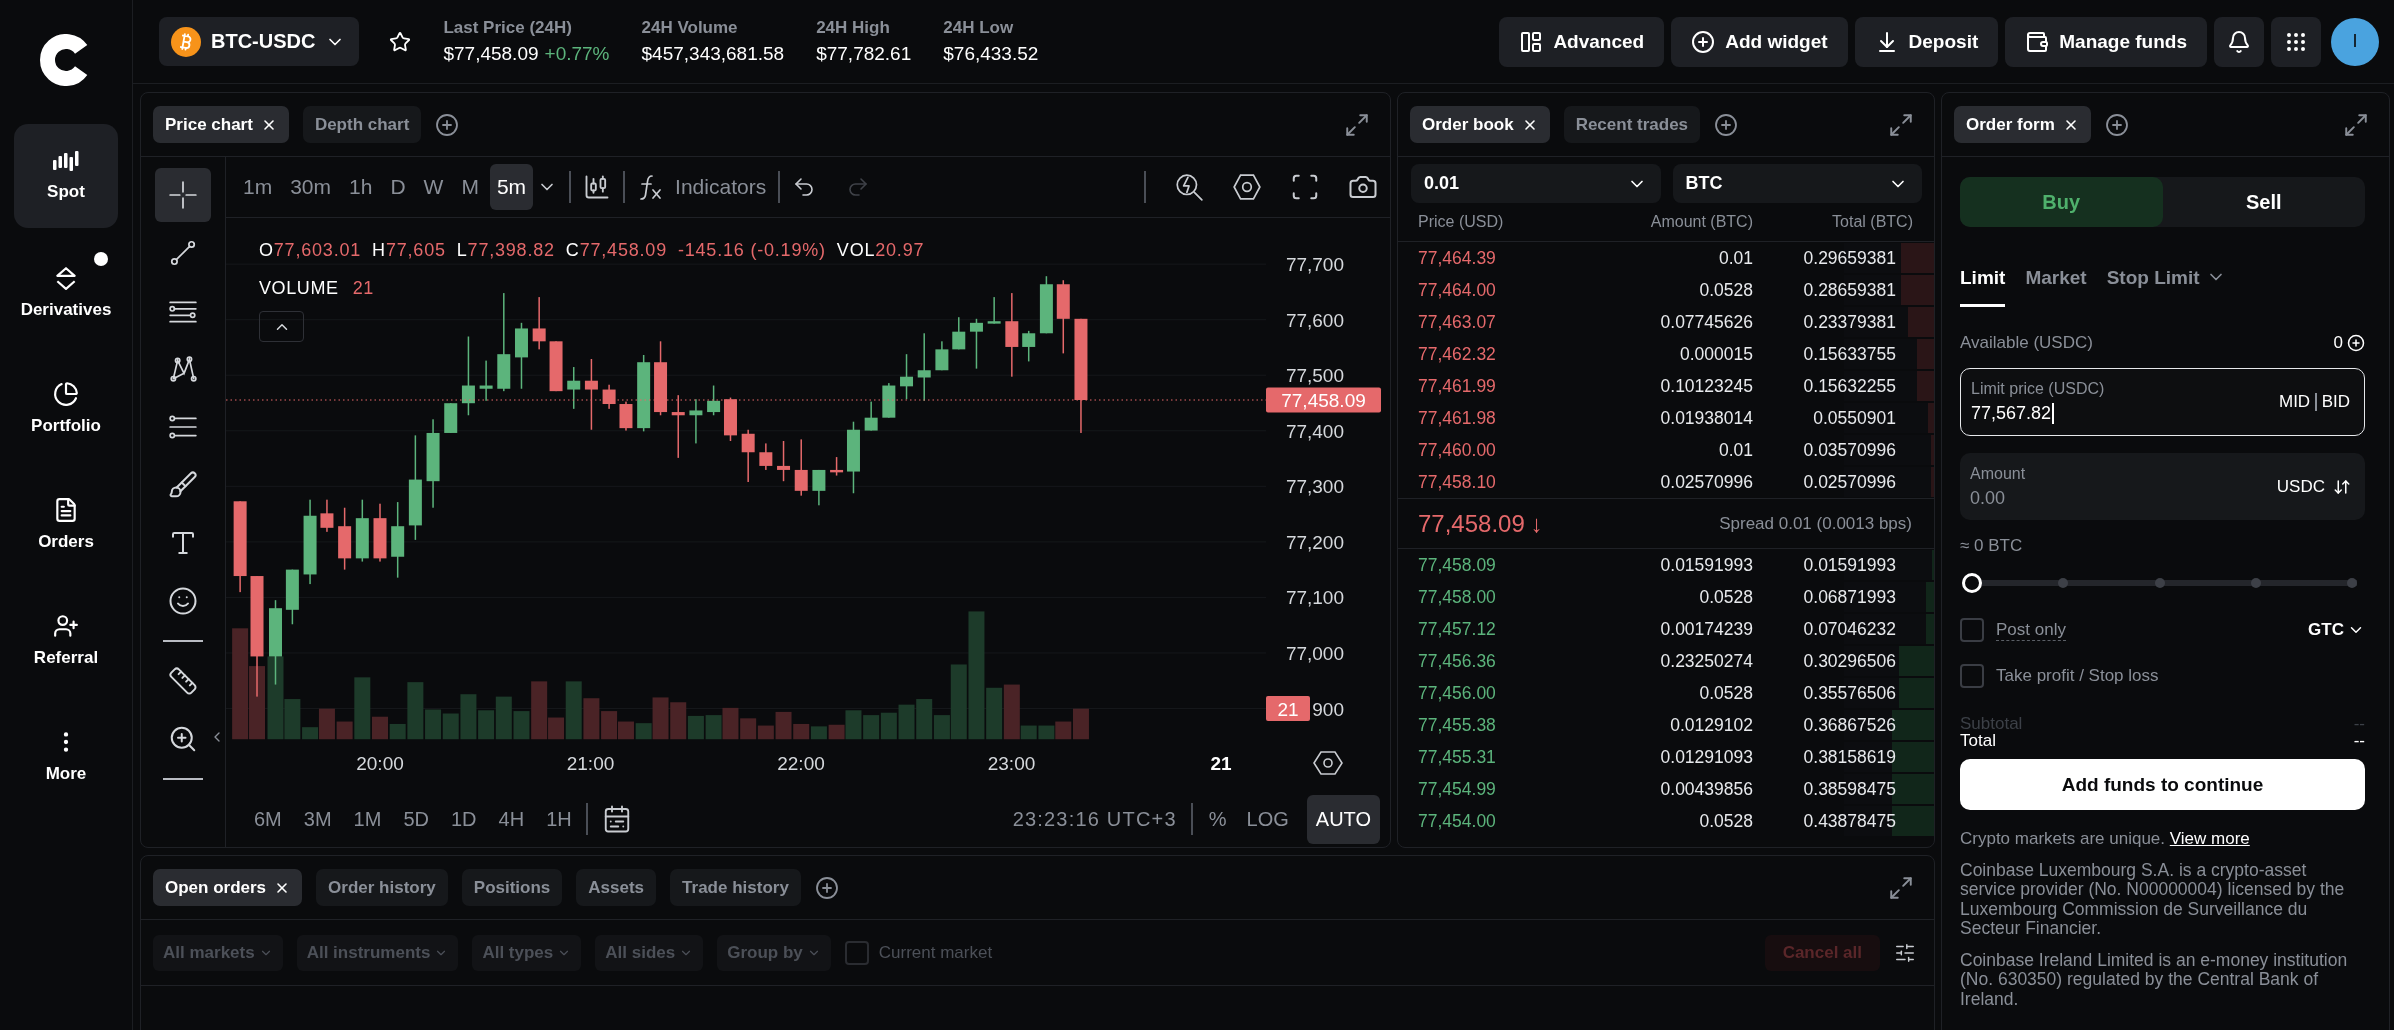 This screenshot has width=2394, height=1030. Describe the element at coordinates (1582, 41) in the screenshot. I see `toolbar-button: Advanced` at that location.